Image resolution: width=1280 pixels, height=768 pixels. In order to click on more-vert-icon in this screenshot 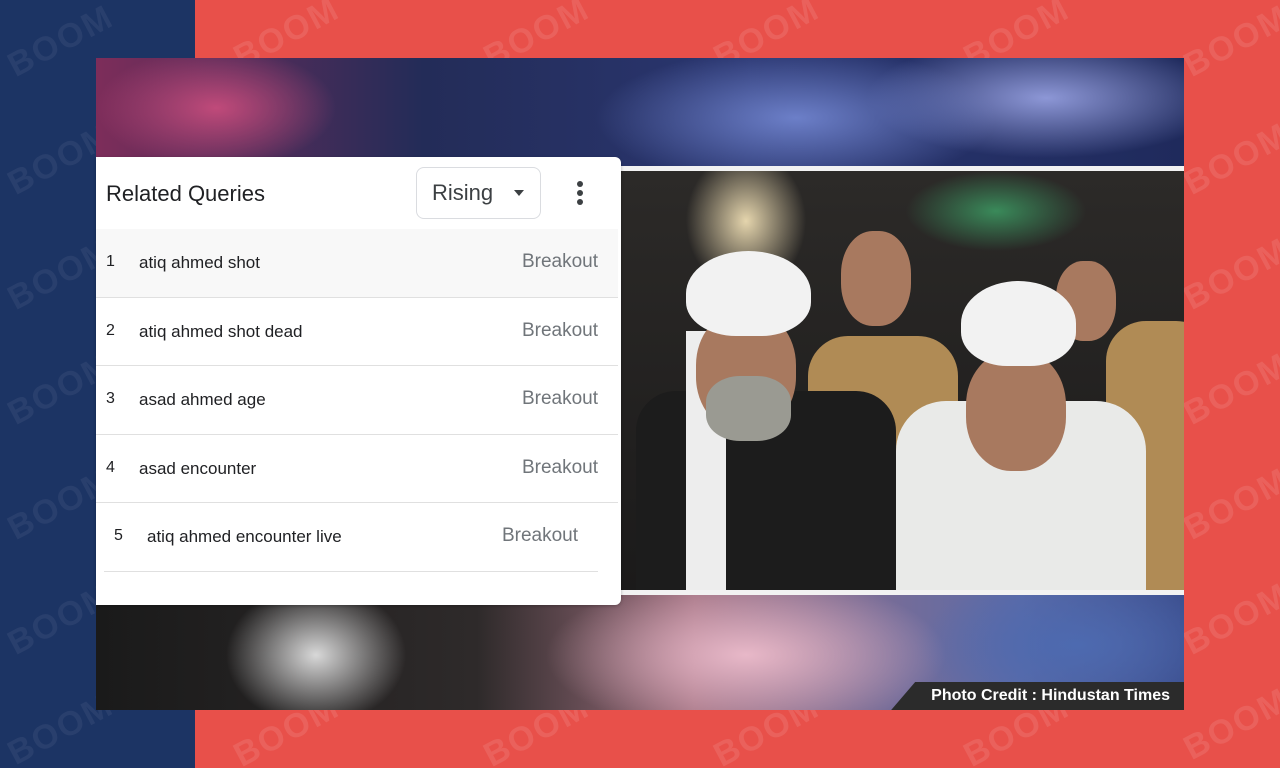, I will do `click(580, 193)`.